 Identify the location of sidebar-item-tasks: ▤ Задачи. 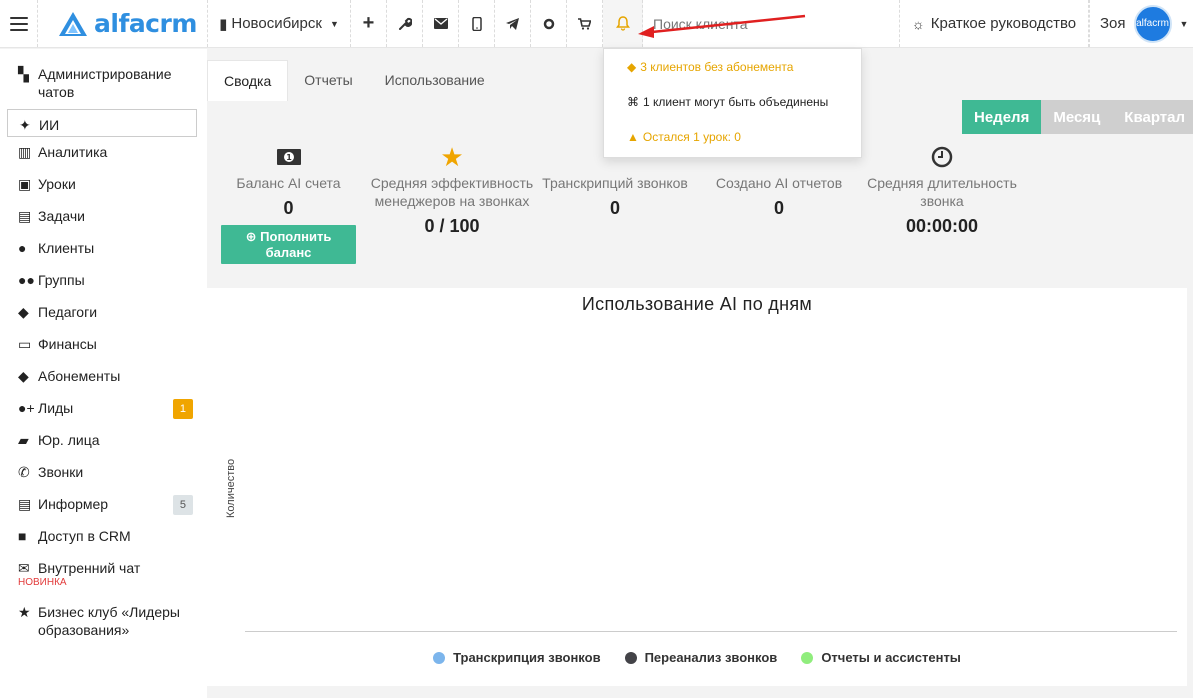
(103, 223).